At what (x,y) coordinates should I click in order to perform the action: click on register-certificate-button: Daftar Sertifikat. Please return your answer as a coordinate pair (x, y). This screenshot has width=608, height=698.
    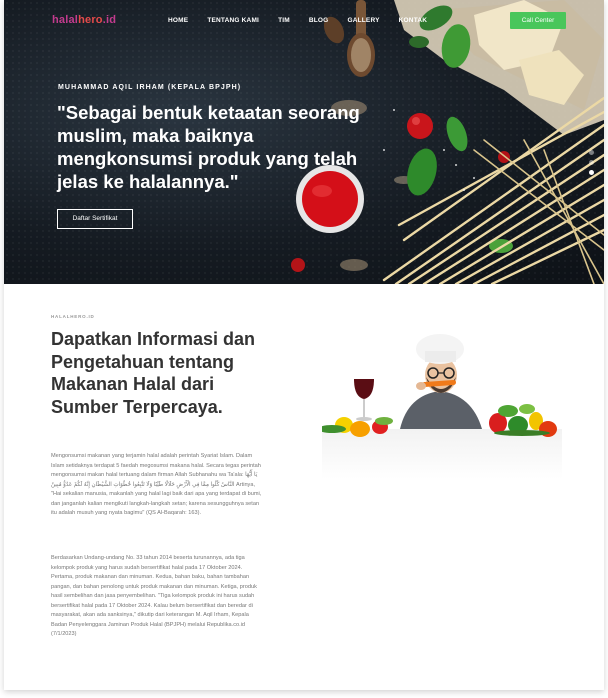
    Looking at the image, I should click on (95, 219).